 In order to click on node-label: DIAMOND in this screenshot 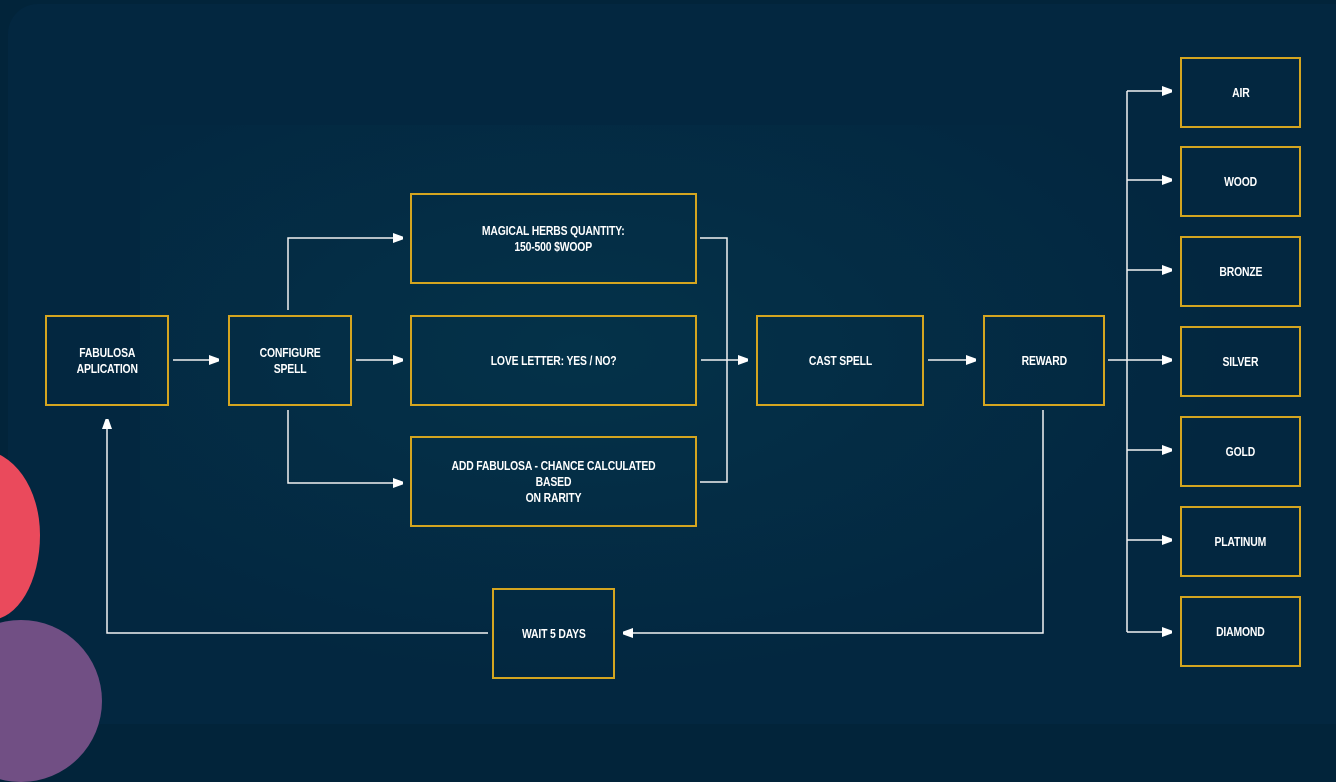, I will do `click(1240, 631)`.